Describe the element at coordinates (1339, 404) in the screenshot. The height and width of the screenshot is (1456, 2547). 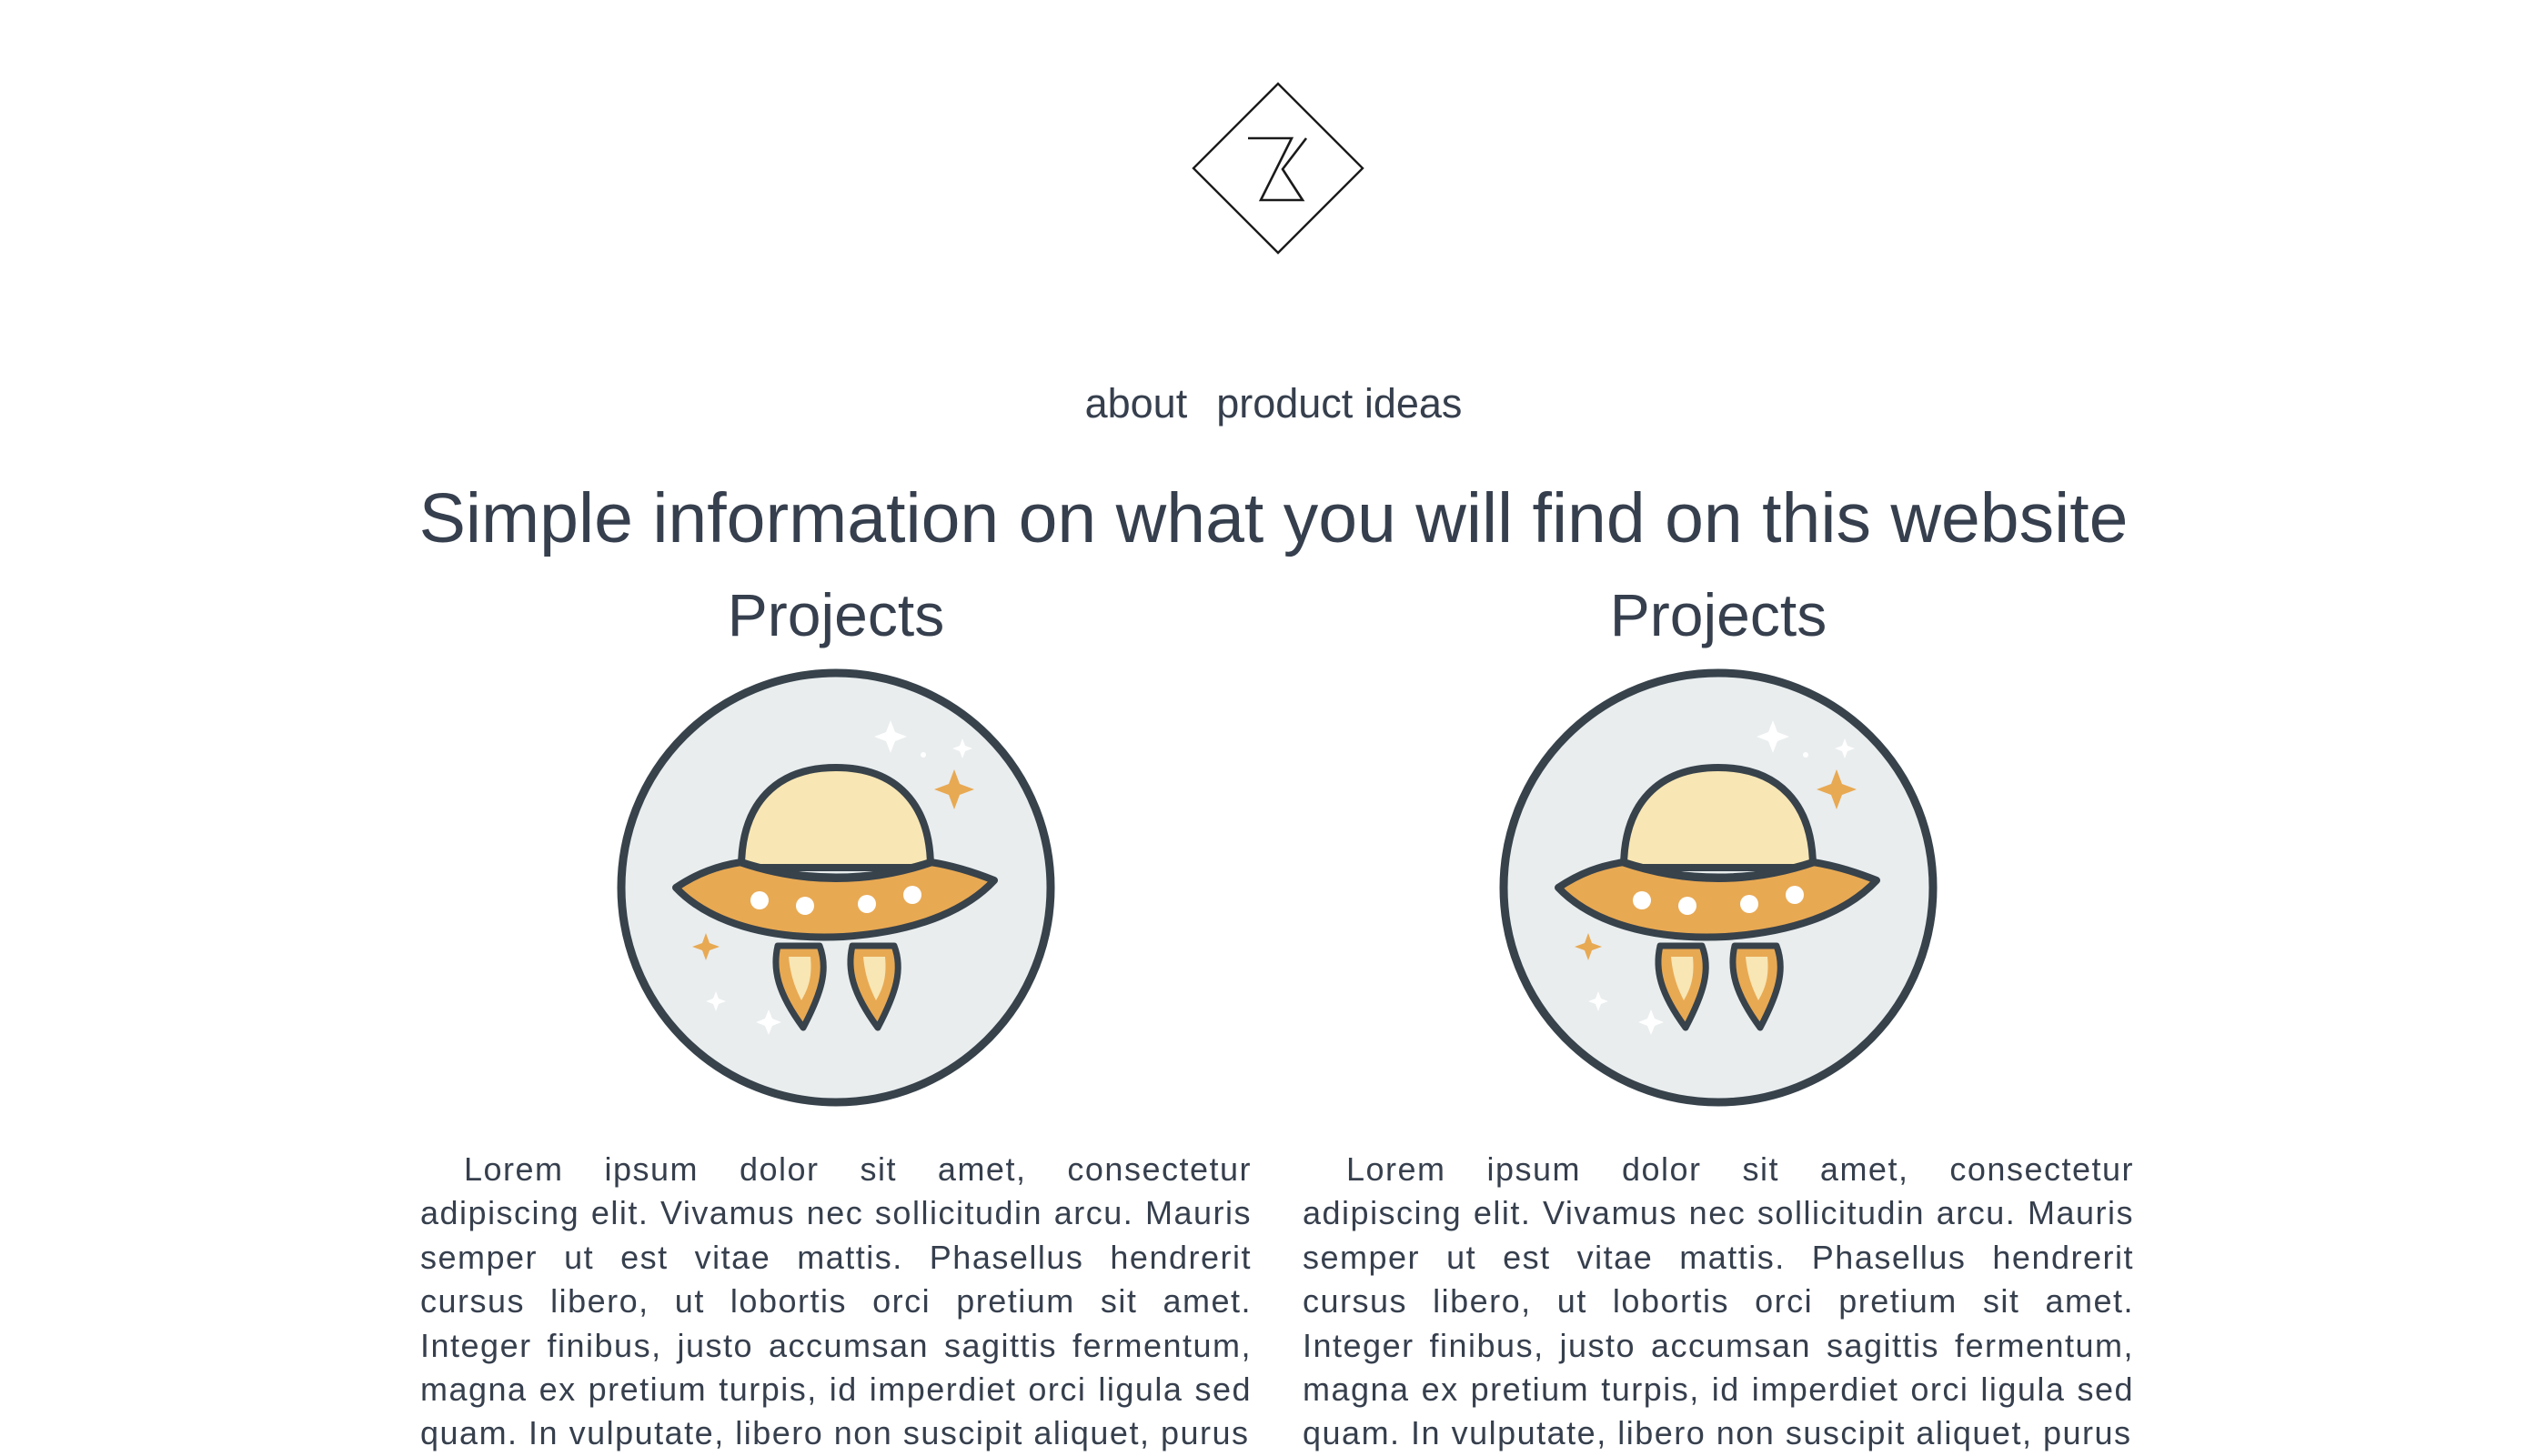
I see `nav-link-product-ideas: product ideas` at that location.